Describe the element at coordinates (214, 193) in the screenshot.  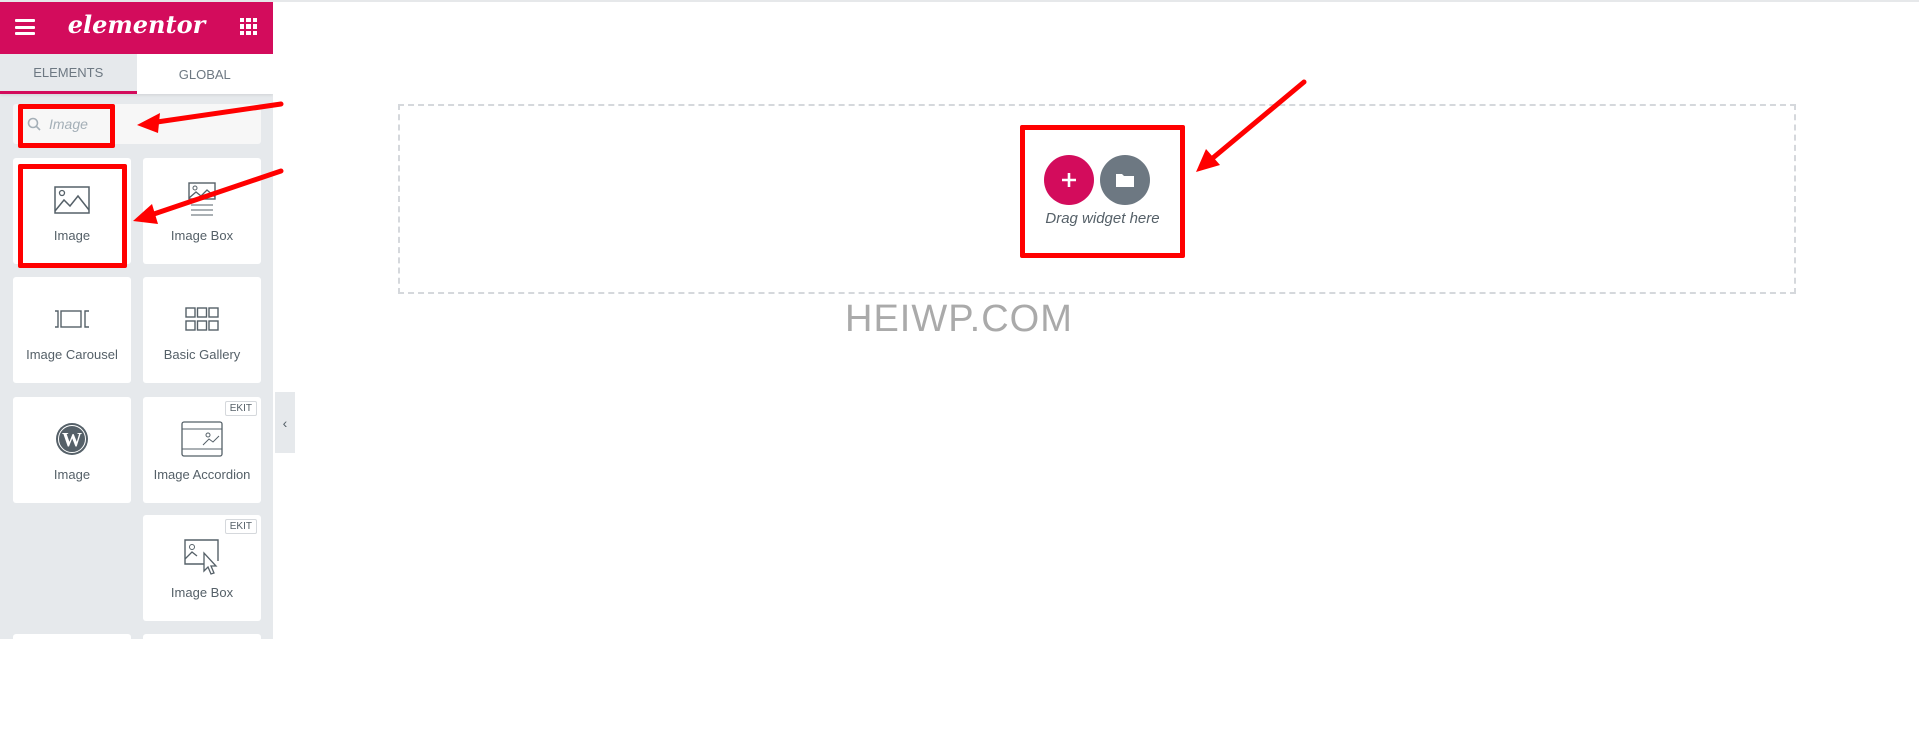
I see `arrow-to-image-widget` at that location.